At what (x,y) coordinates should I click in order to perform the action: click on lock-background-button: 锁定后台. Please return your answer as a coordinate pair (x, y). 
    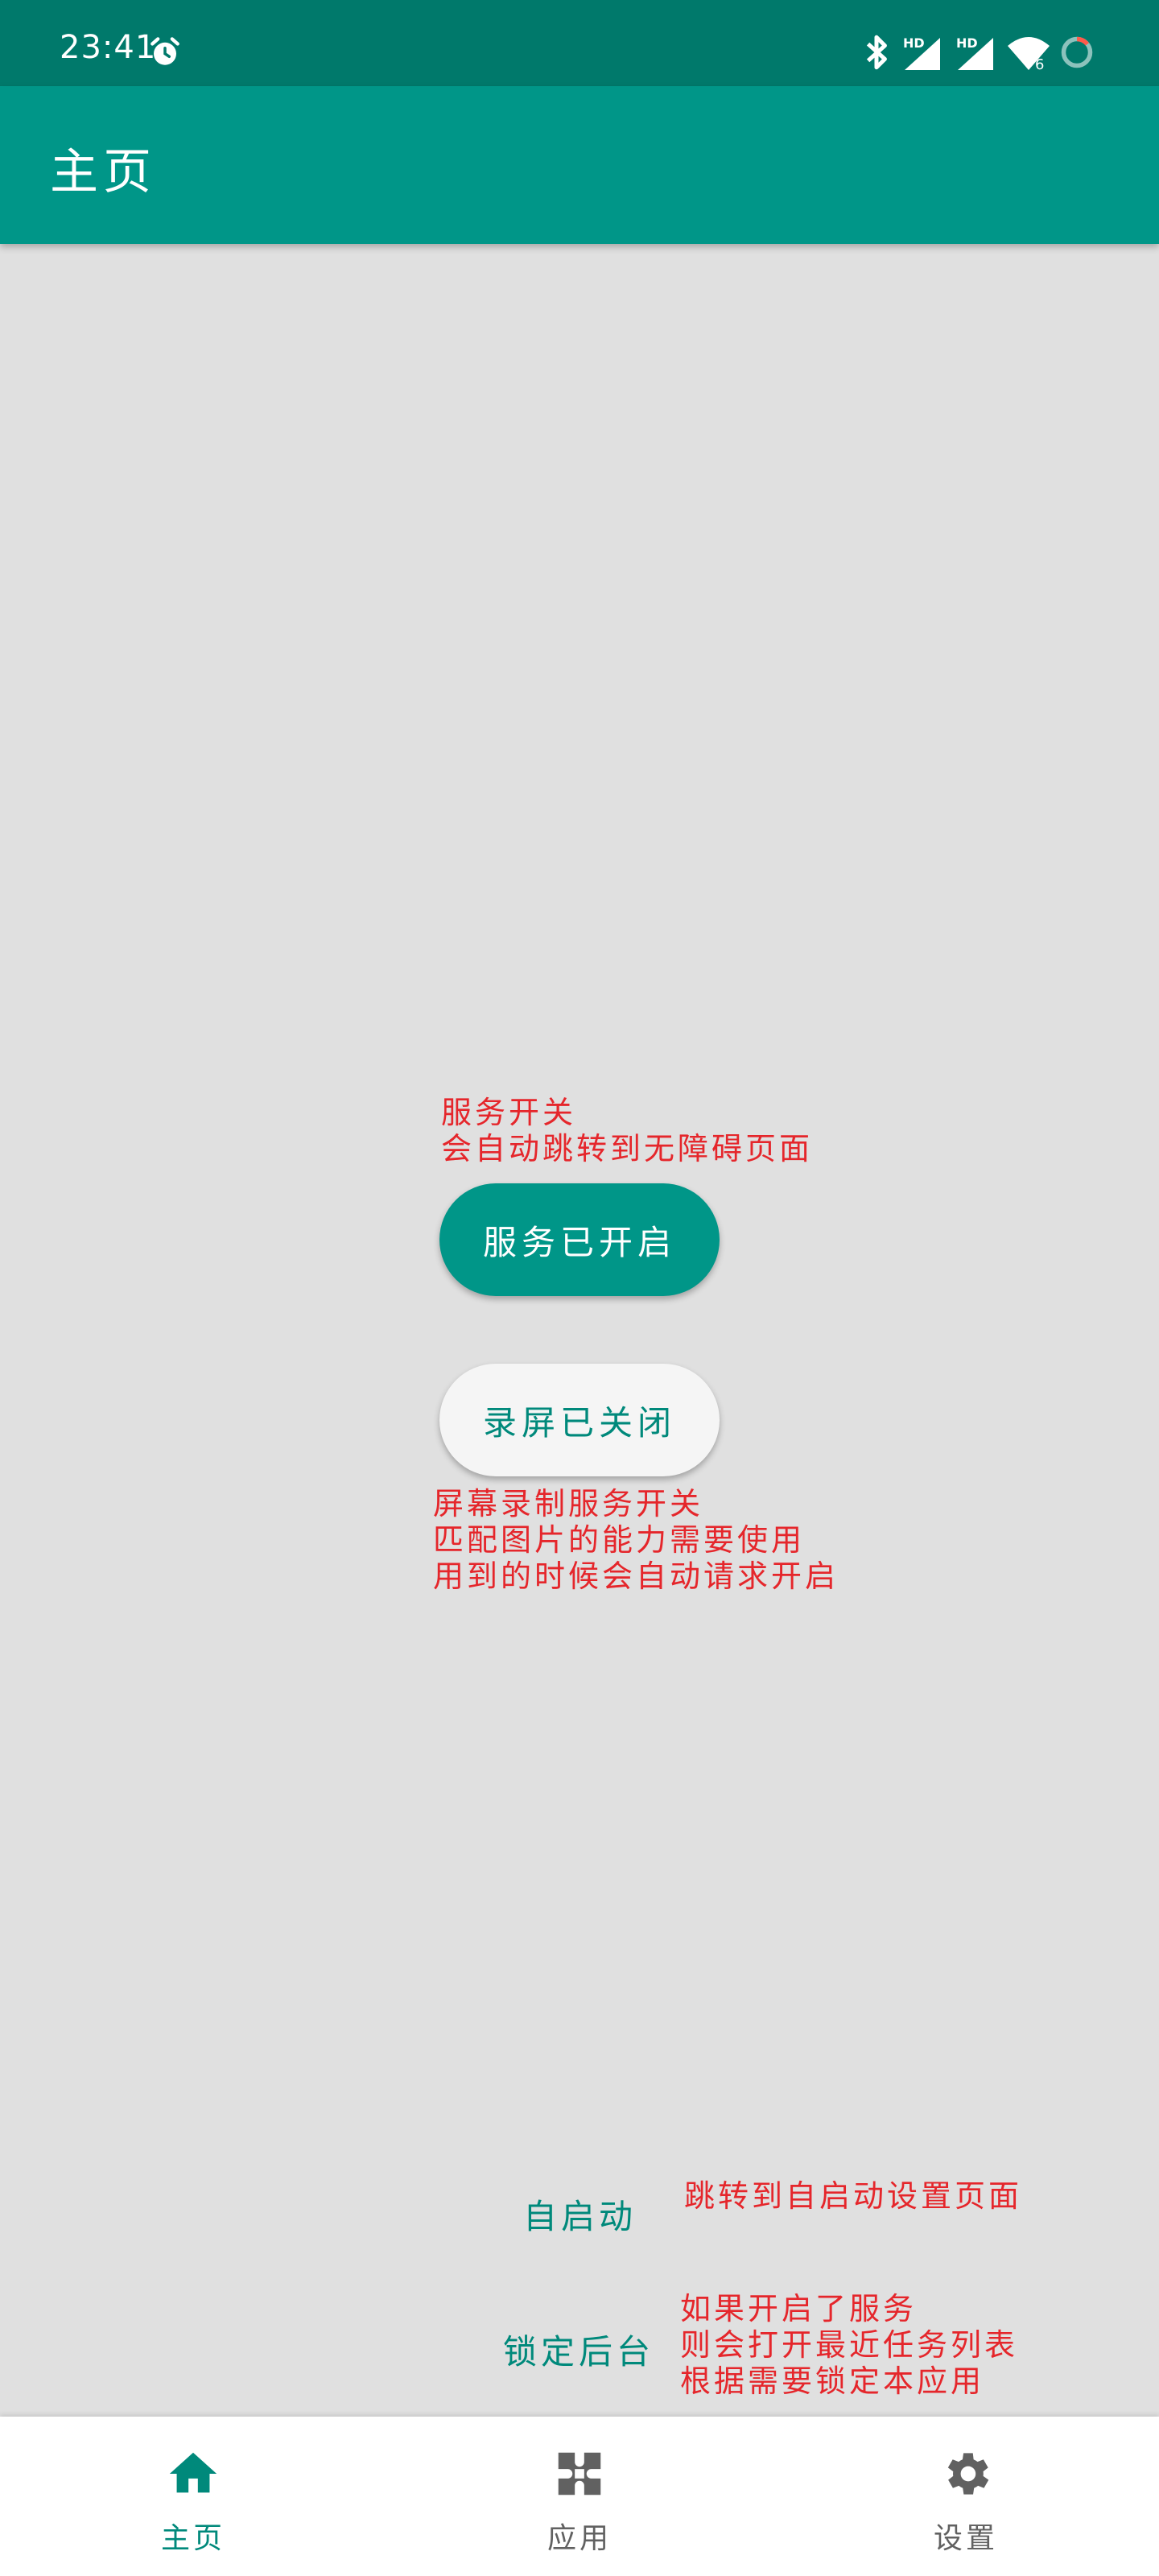
    Looking at the image, I should click on (578, 2349).